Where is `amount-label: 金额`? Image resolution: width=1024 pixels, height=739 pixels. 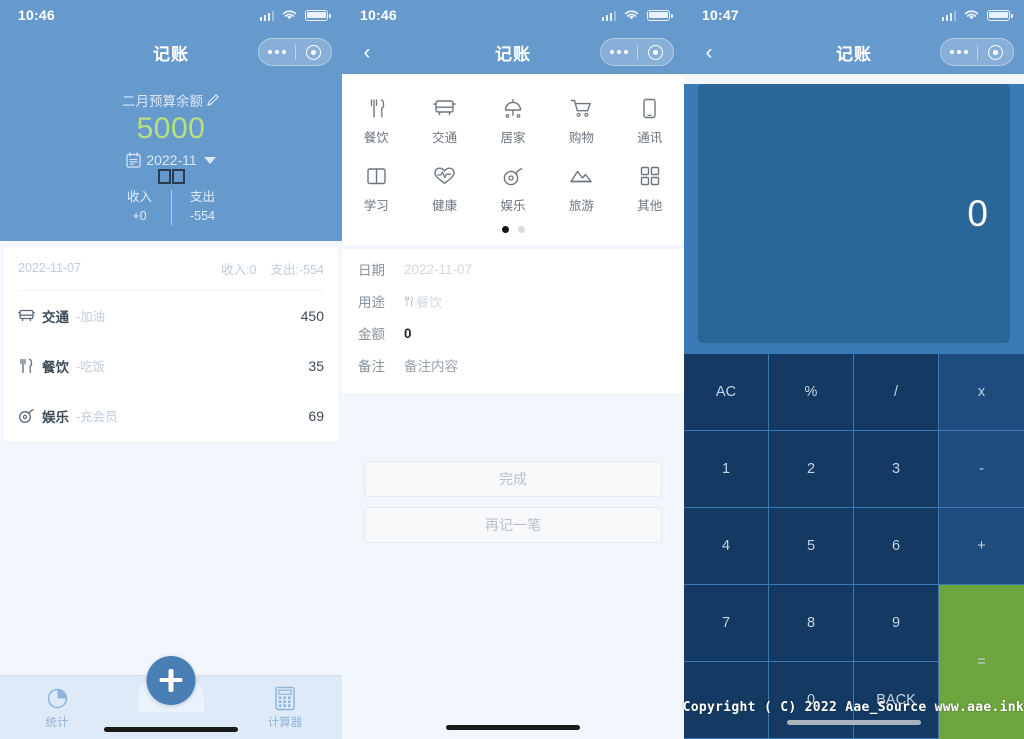
amount-label: 金额 is located at coordinates (371, 334).